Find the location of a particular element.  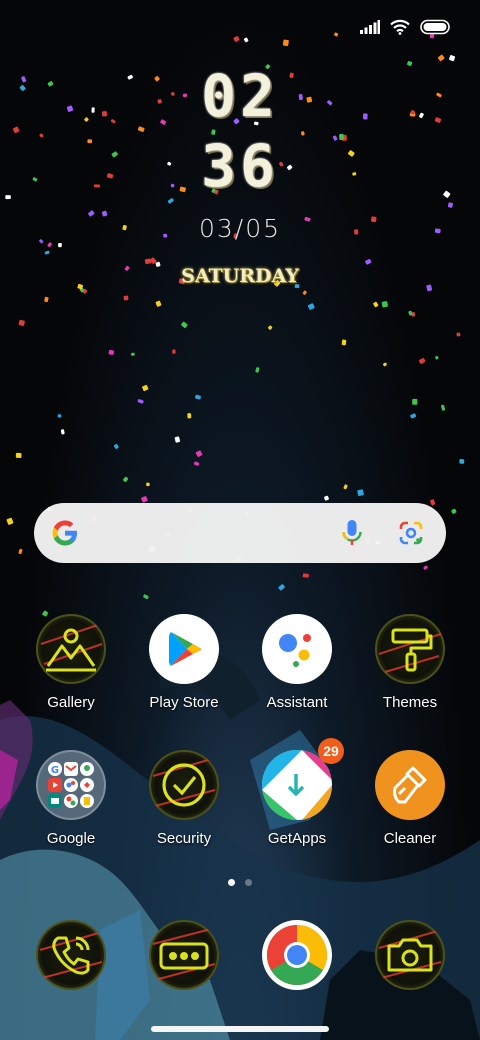

app-label: Cleaner is located at coordinates (410, 838).